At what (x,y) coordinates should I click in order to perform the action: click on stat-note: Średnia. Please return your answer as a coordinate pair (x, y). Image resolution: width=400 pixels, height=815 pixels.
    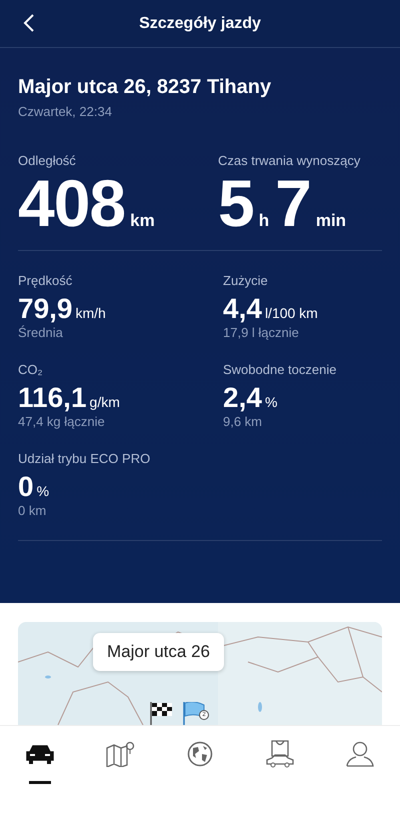
    Looking at the image, I should click on (41, 332).